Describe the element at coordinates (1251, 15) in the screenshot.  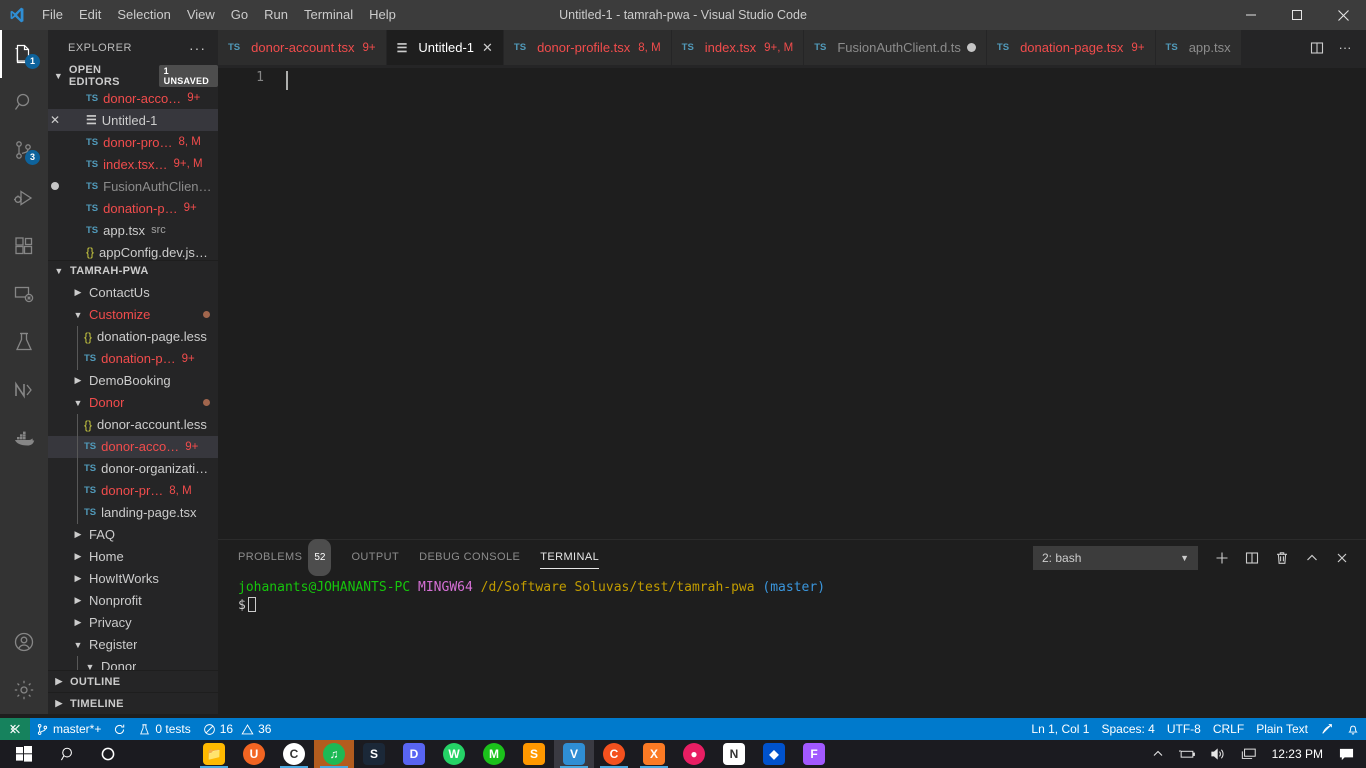
I see `minimize-button` at that location.